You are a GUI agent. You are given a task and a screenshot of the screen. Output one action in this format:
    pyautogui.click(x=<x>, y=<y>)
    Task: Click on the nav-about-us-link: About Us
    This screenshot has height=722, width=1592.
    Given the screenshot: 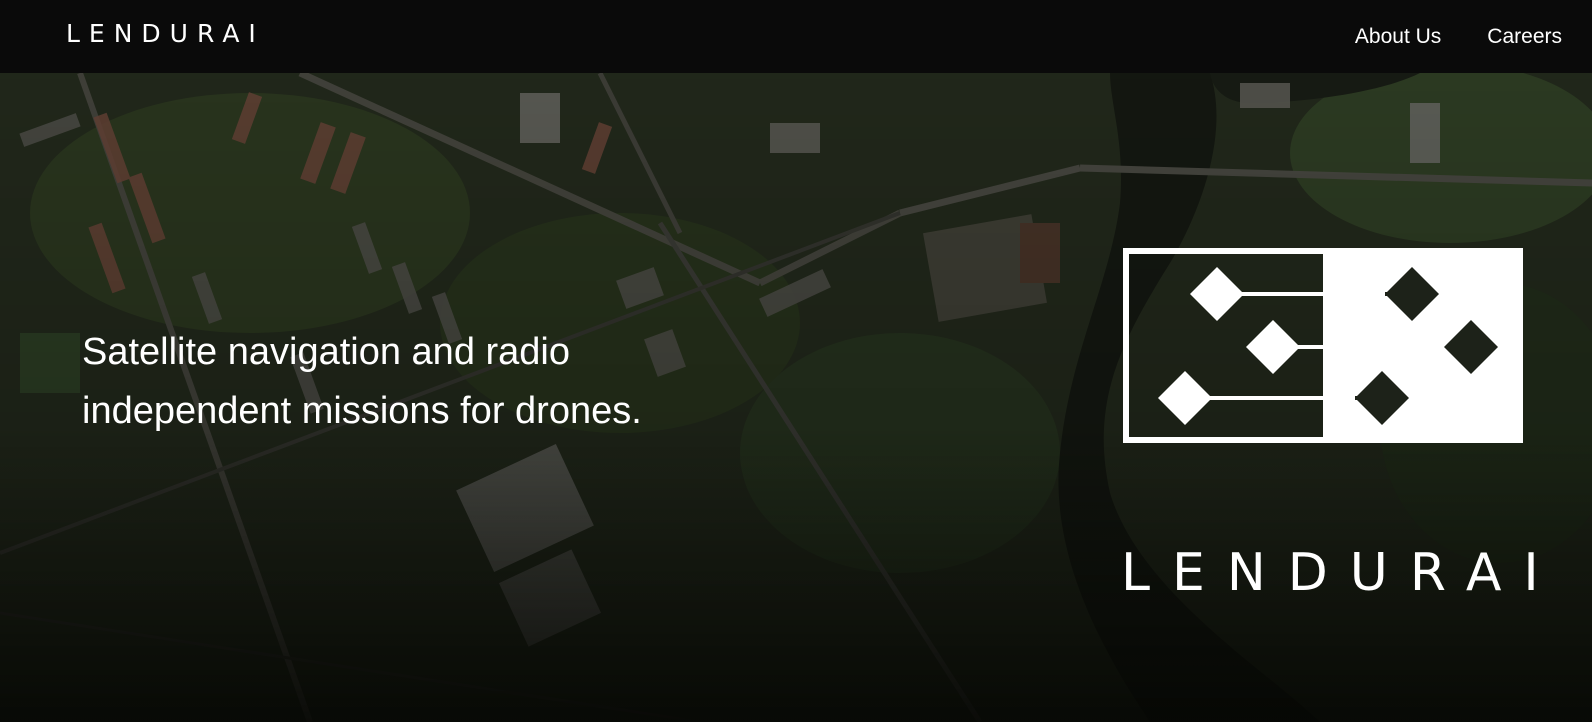 What is the action you would take?
    pyautogui.click(x=1398, y=37)
    